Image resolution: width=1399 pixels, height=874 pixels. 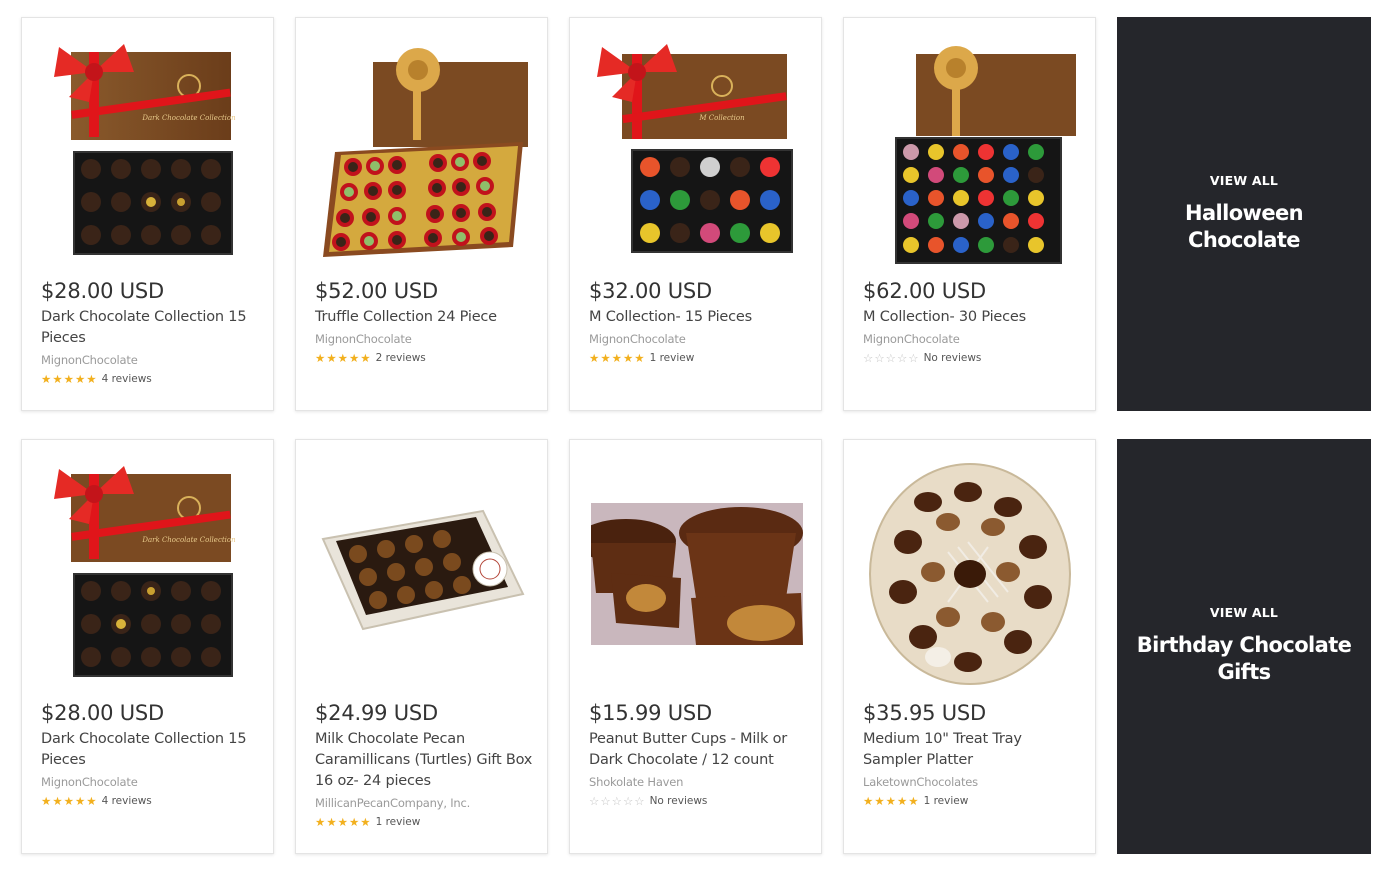 What do you see at coordinates (377, 713) in the screenshot?
I see `product-price: $24.99 USD` at bounding box center [377, 713].